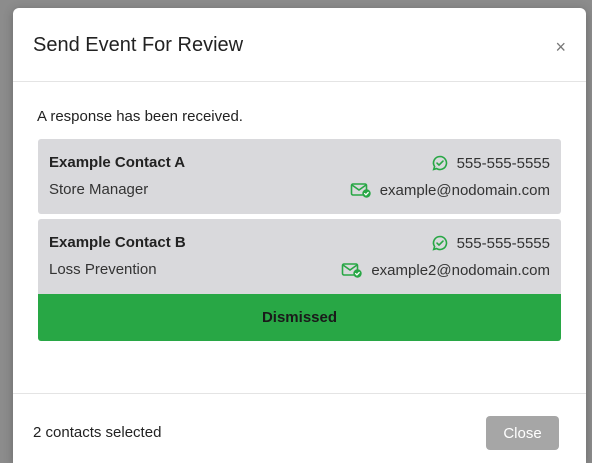 This screenshot has width=592, height=463. I want to click on contact-email: example@nodomain.com, so click(450, 190).